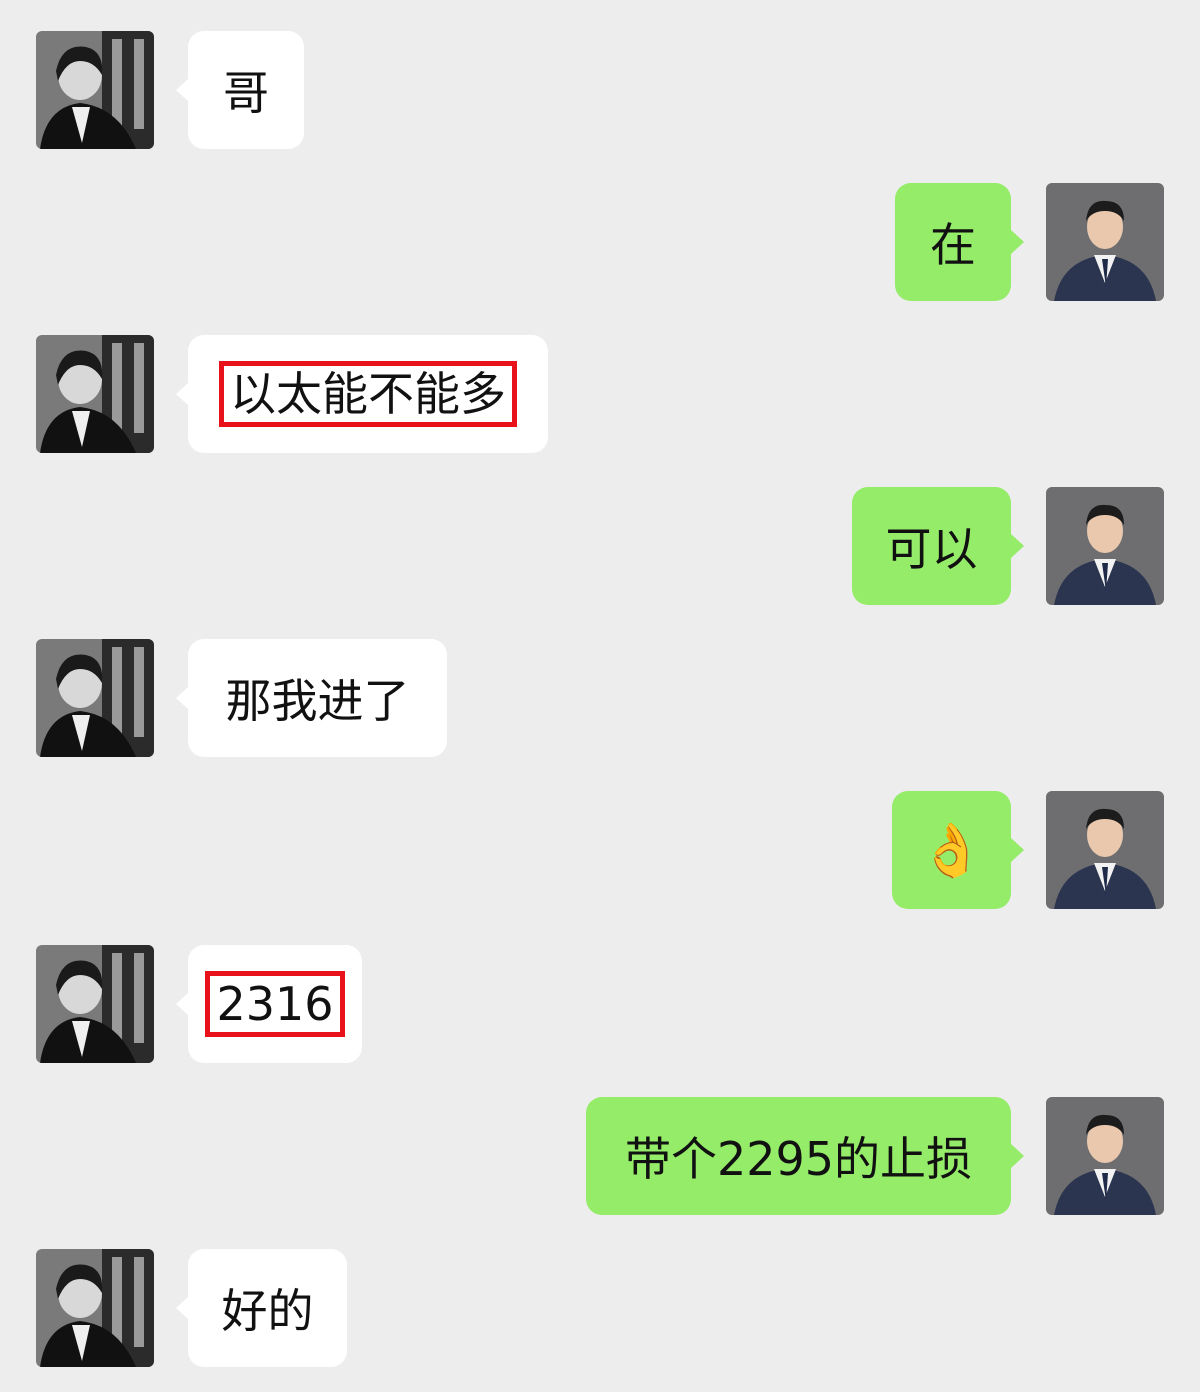 This screenshot has width=1200, height=1392. Describe the element at coordinates (600, 242) in the screenshot. I see `message-row-outgoing: 在` at that location.